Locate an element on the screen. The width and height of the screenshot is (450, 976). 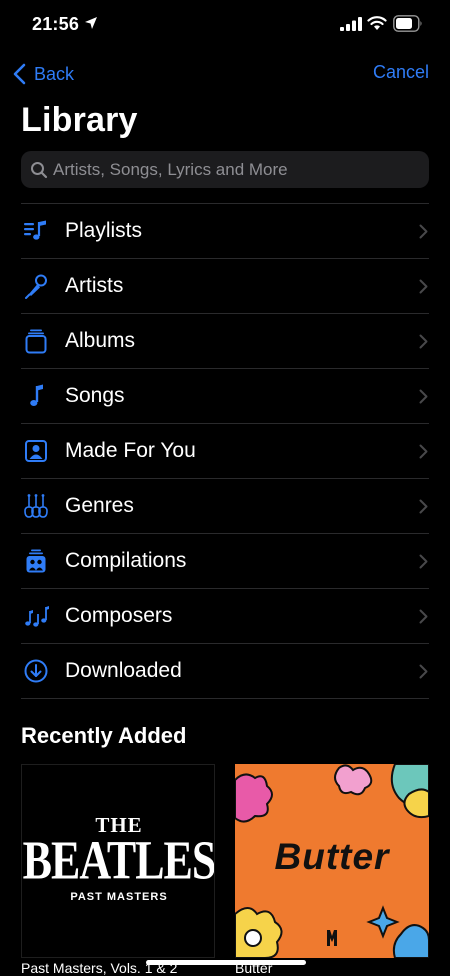
menu-item-label: Compilations is located at coordinates (126, 560).